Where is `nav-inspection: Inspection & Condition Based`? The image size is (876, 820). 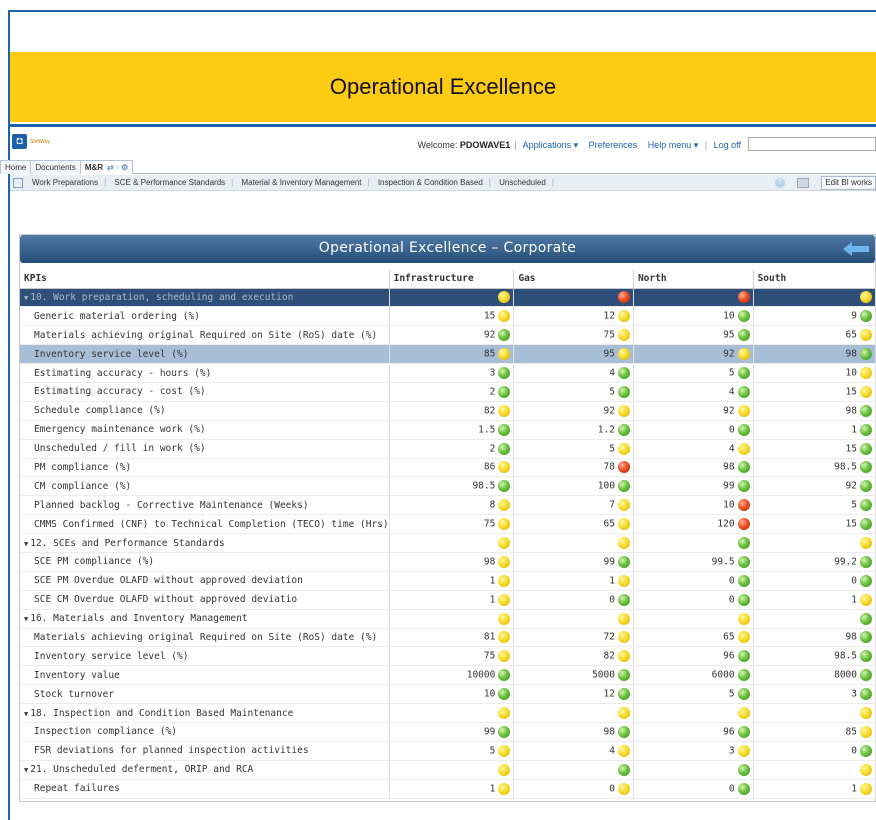
nav-inspection: Inspection & Condition Based is located at coordinates (430, 182).